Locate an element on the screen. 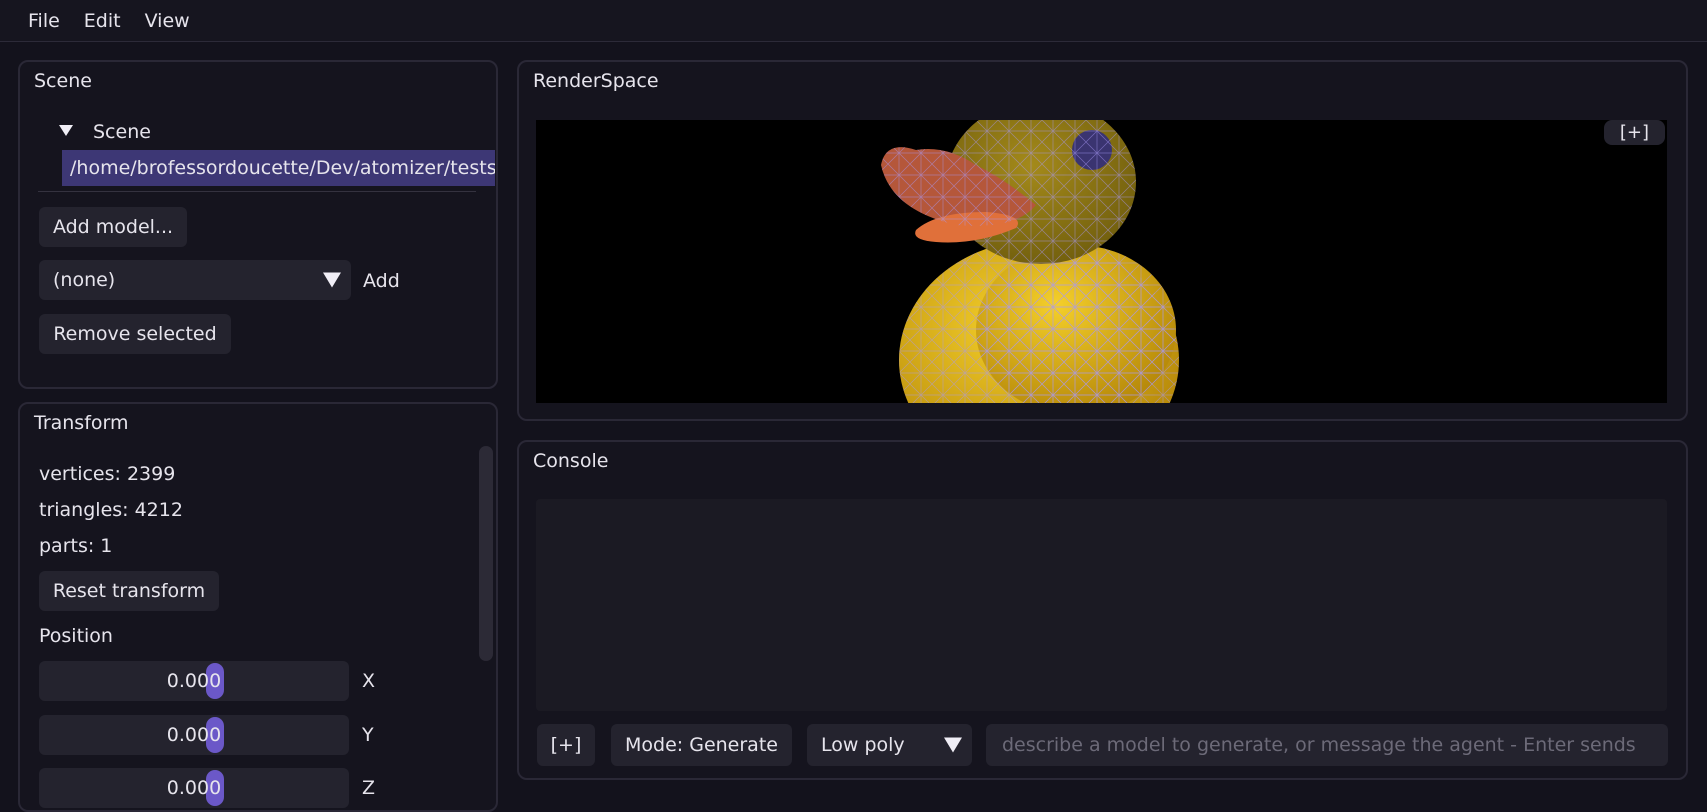  console-expand-button: [+] is located at coordinates (566, 745).